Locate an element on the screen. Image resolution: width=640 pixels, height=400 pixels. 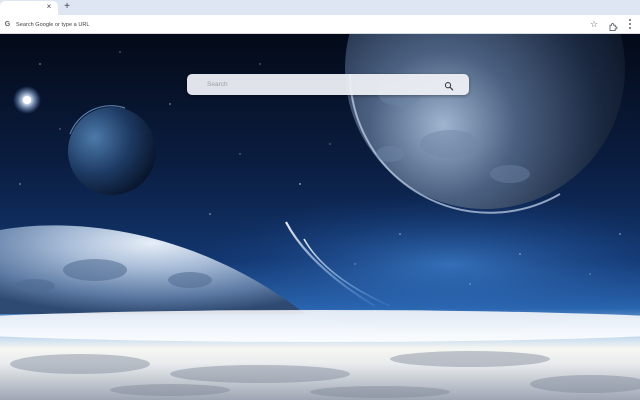
search-input is located at coordinates (327, 84).